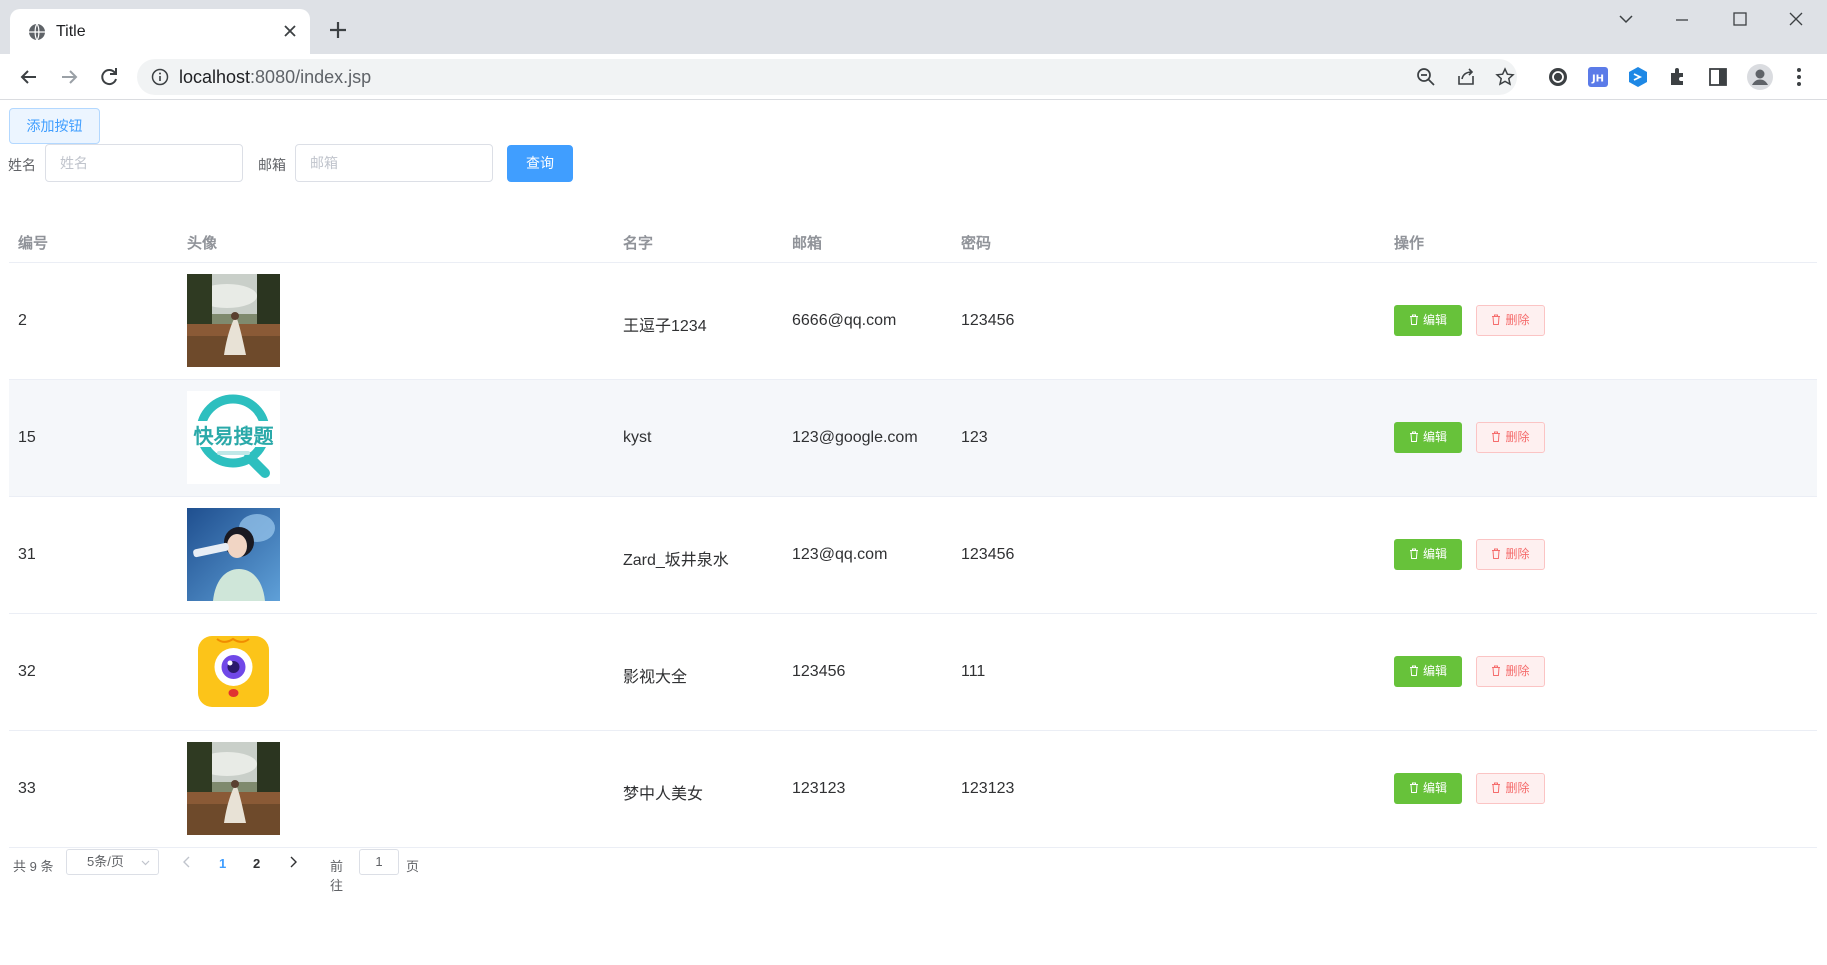 This screenshot has height=965, width=1827. Describe the element at coordinates (202, 243) in the screenshot. I see `column-header-avatar: 头像` at that location.